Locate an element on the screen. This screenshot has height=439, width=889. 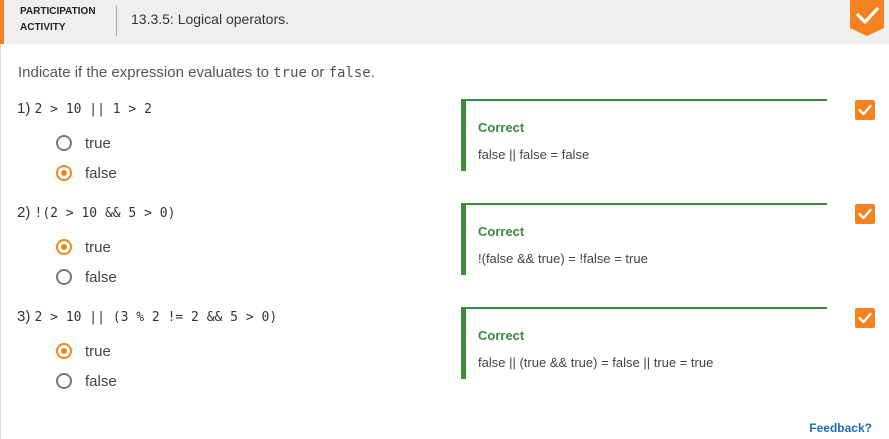
header-divider is located at coordinates (116, 21).